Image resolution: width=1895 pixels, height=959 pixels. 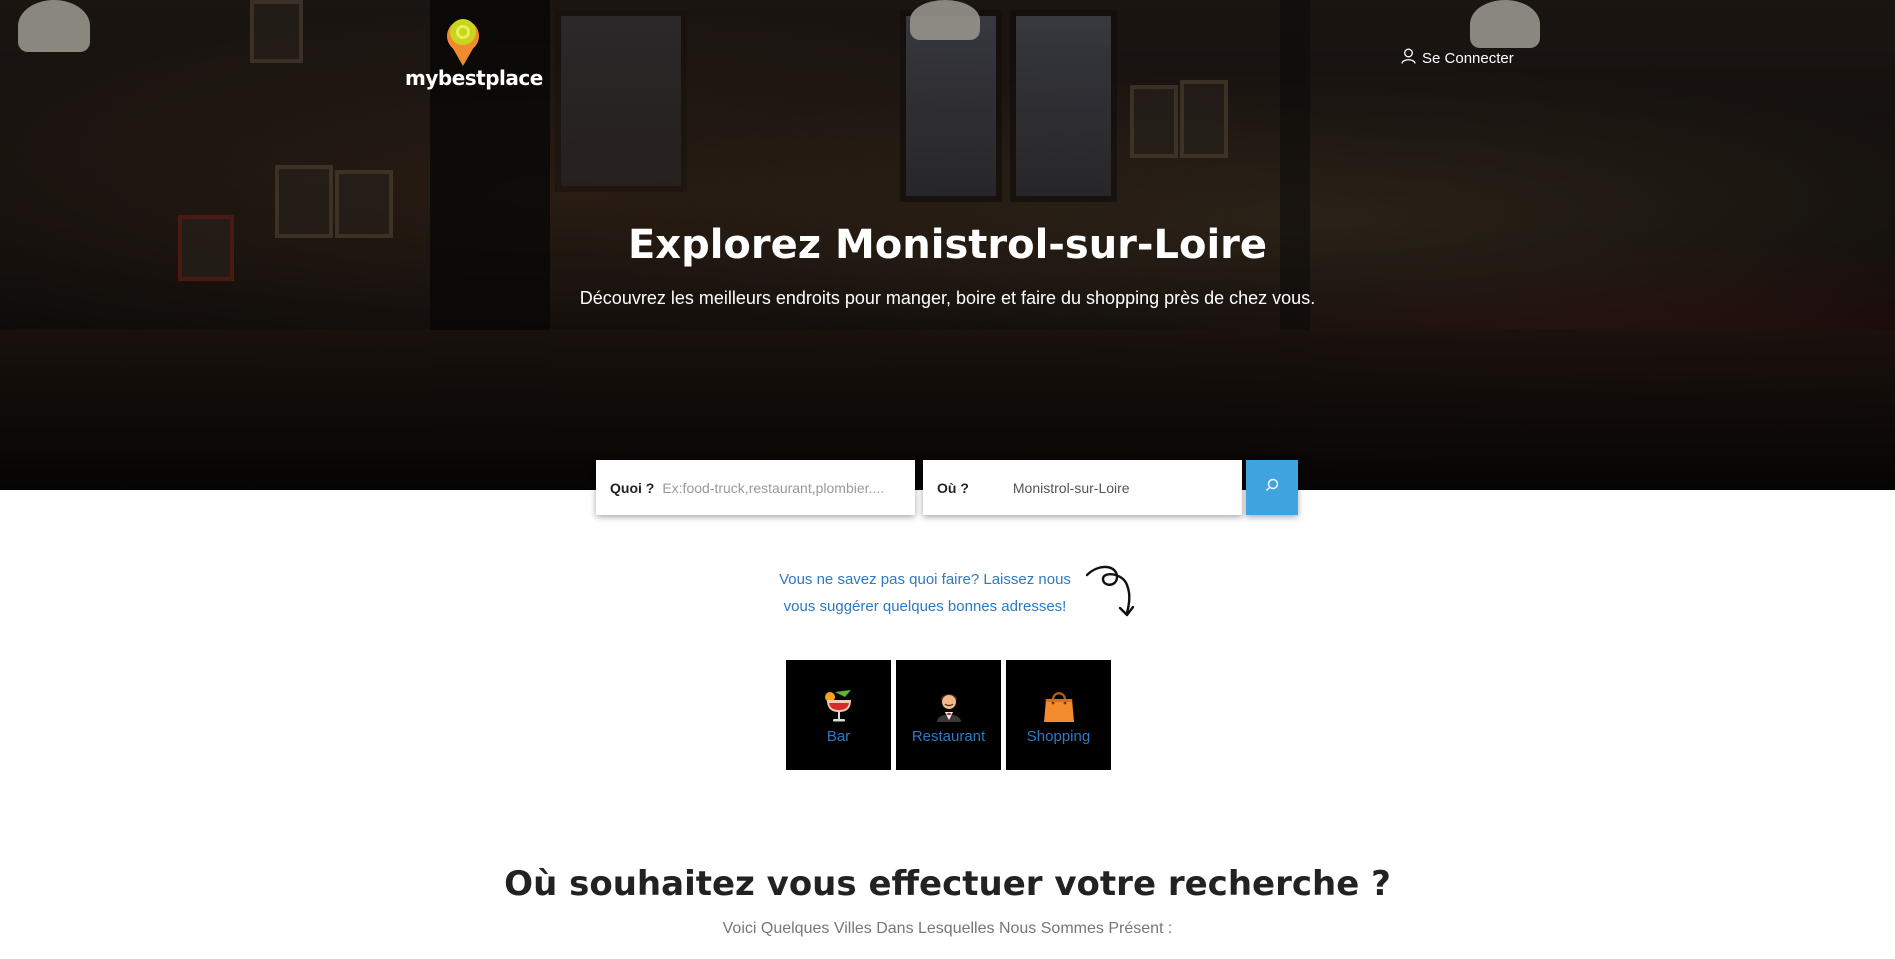 What do you see at coordinates (474, 78) in the screenshot?
I see `logo-wordmark: mybestplace` at bounding box center [474, 78].